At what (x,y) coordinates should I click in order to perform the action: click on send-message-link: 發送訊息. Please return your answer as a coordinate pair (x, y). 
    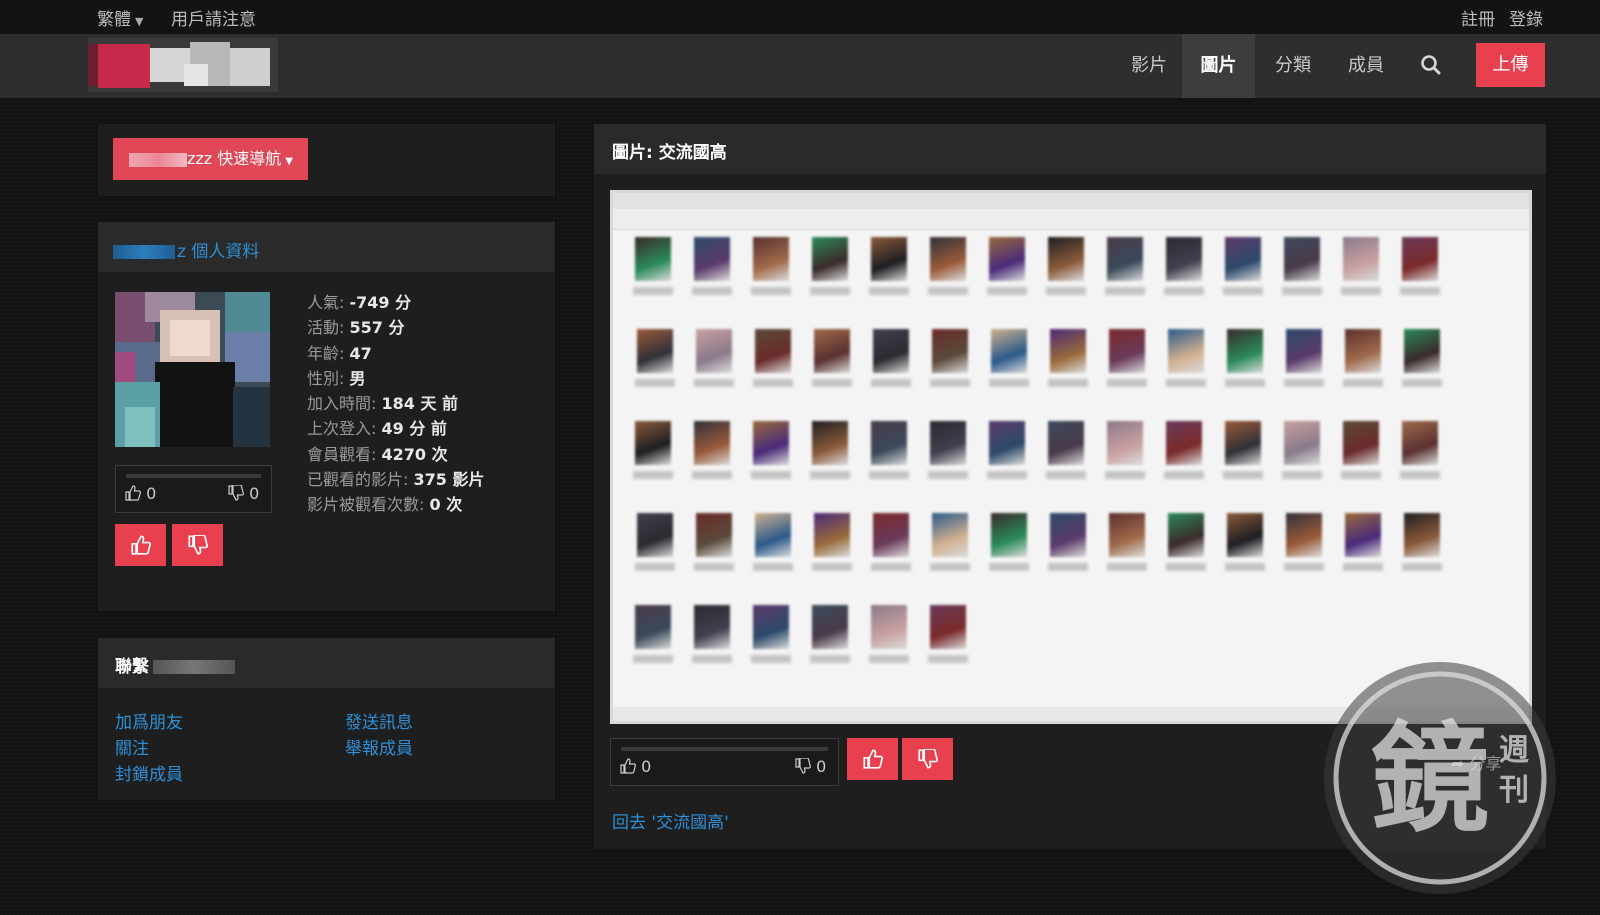
    Looking at the image, I should click on (379, 720).